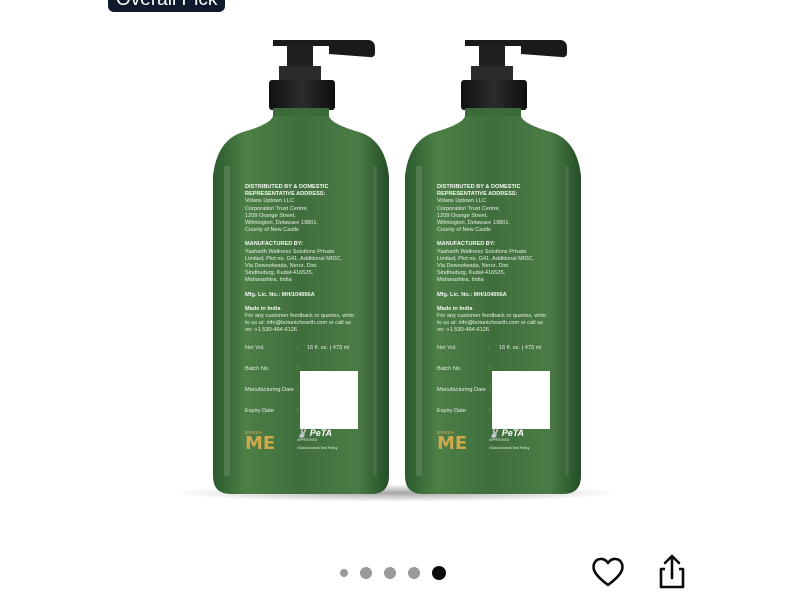  I want to click on favorite-button, so click(608, 572).